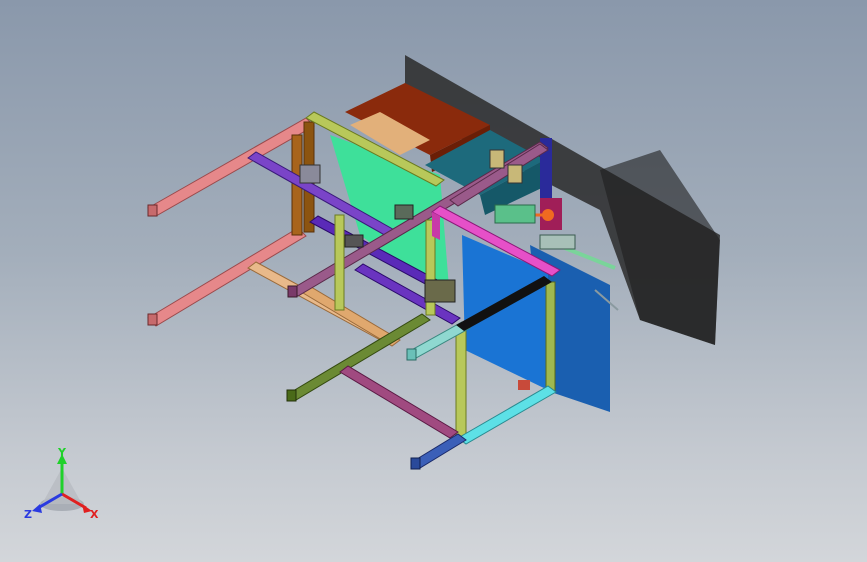 The height and width of the screenshot is (562, 867). I want to click on dark-green-tube-end, so click(291, 395).